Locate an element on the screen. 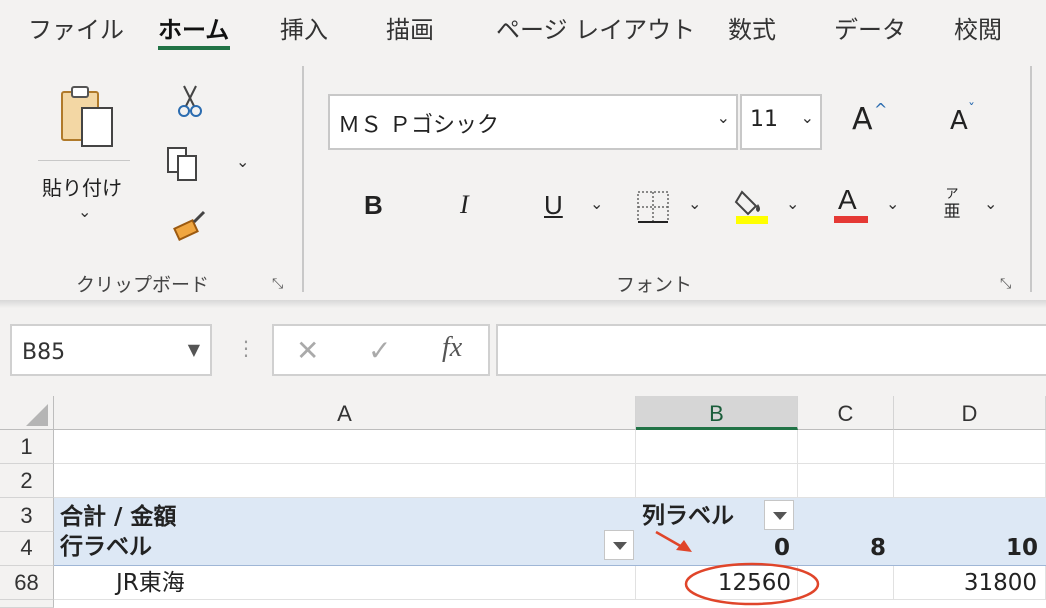  row-header-4: 4 is located at coordinates (27, 549).